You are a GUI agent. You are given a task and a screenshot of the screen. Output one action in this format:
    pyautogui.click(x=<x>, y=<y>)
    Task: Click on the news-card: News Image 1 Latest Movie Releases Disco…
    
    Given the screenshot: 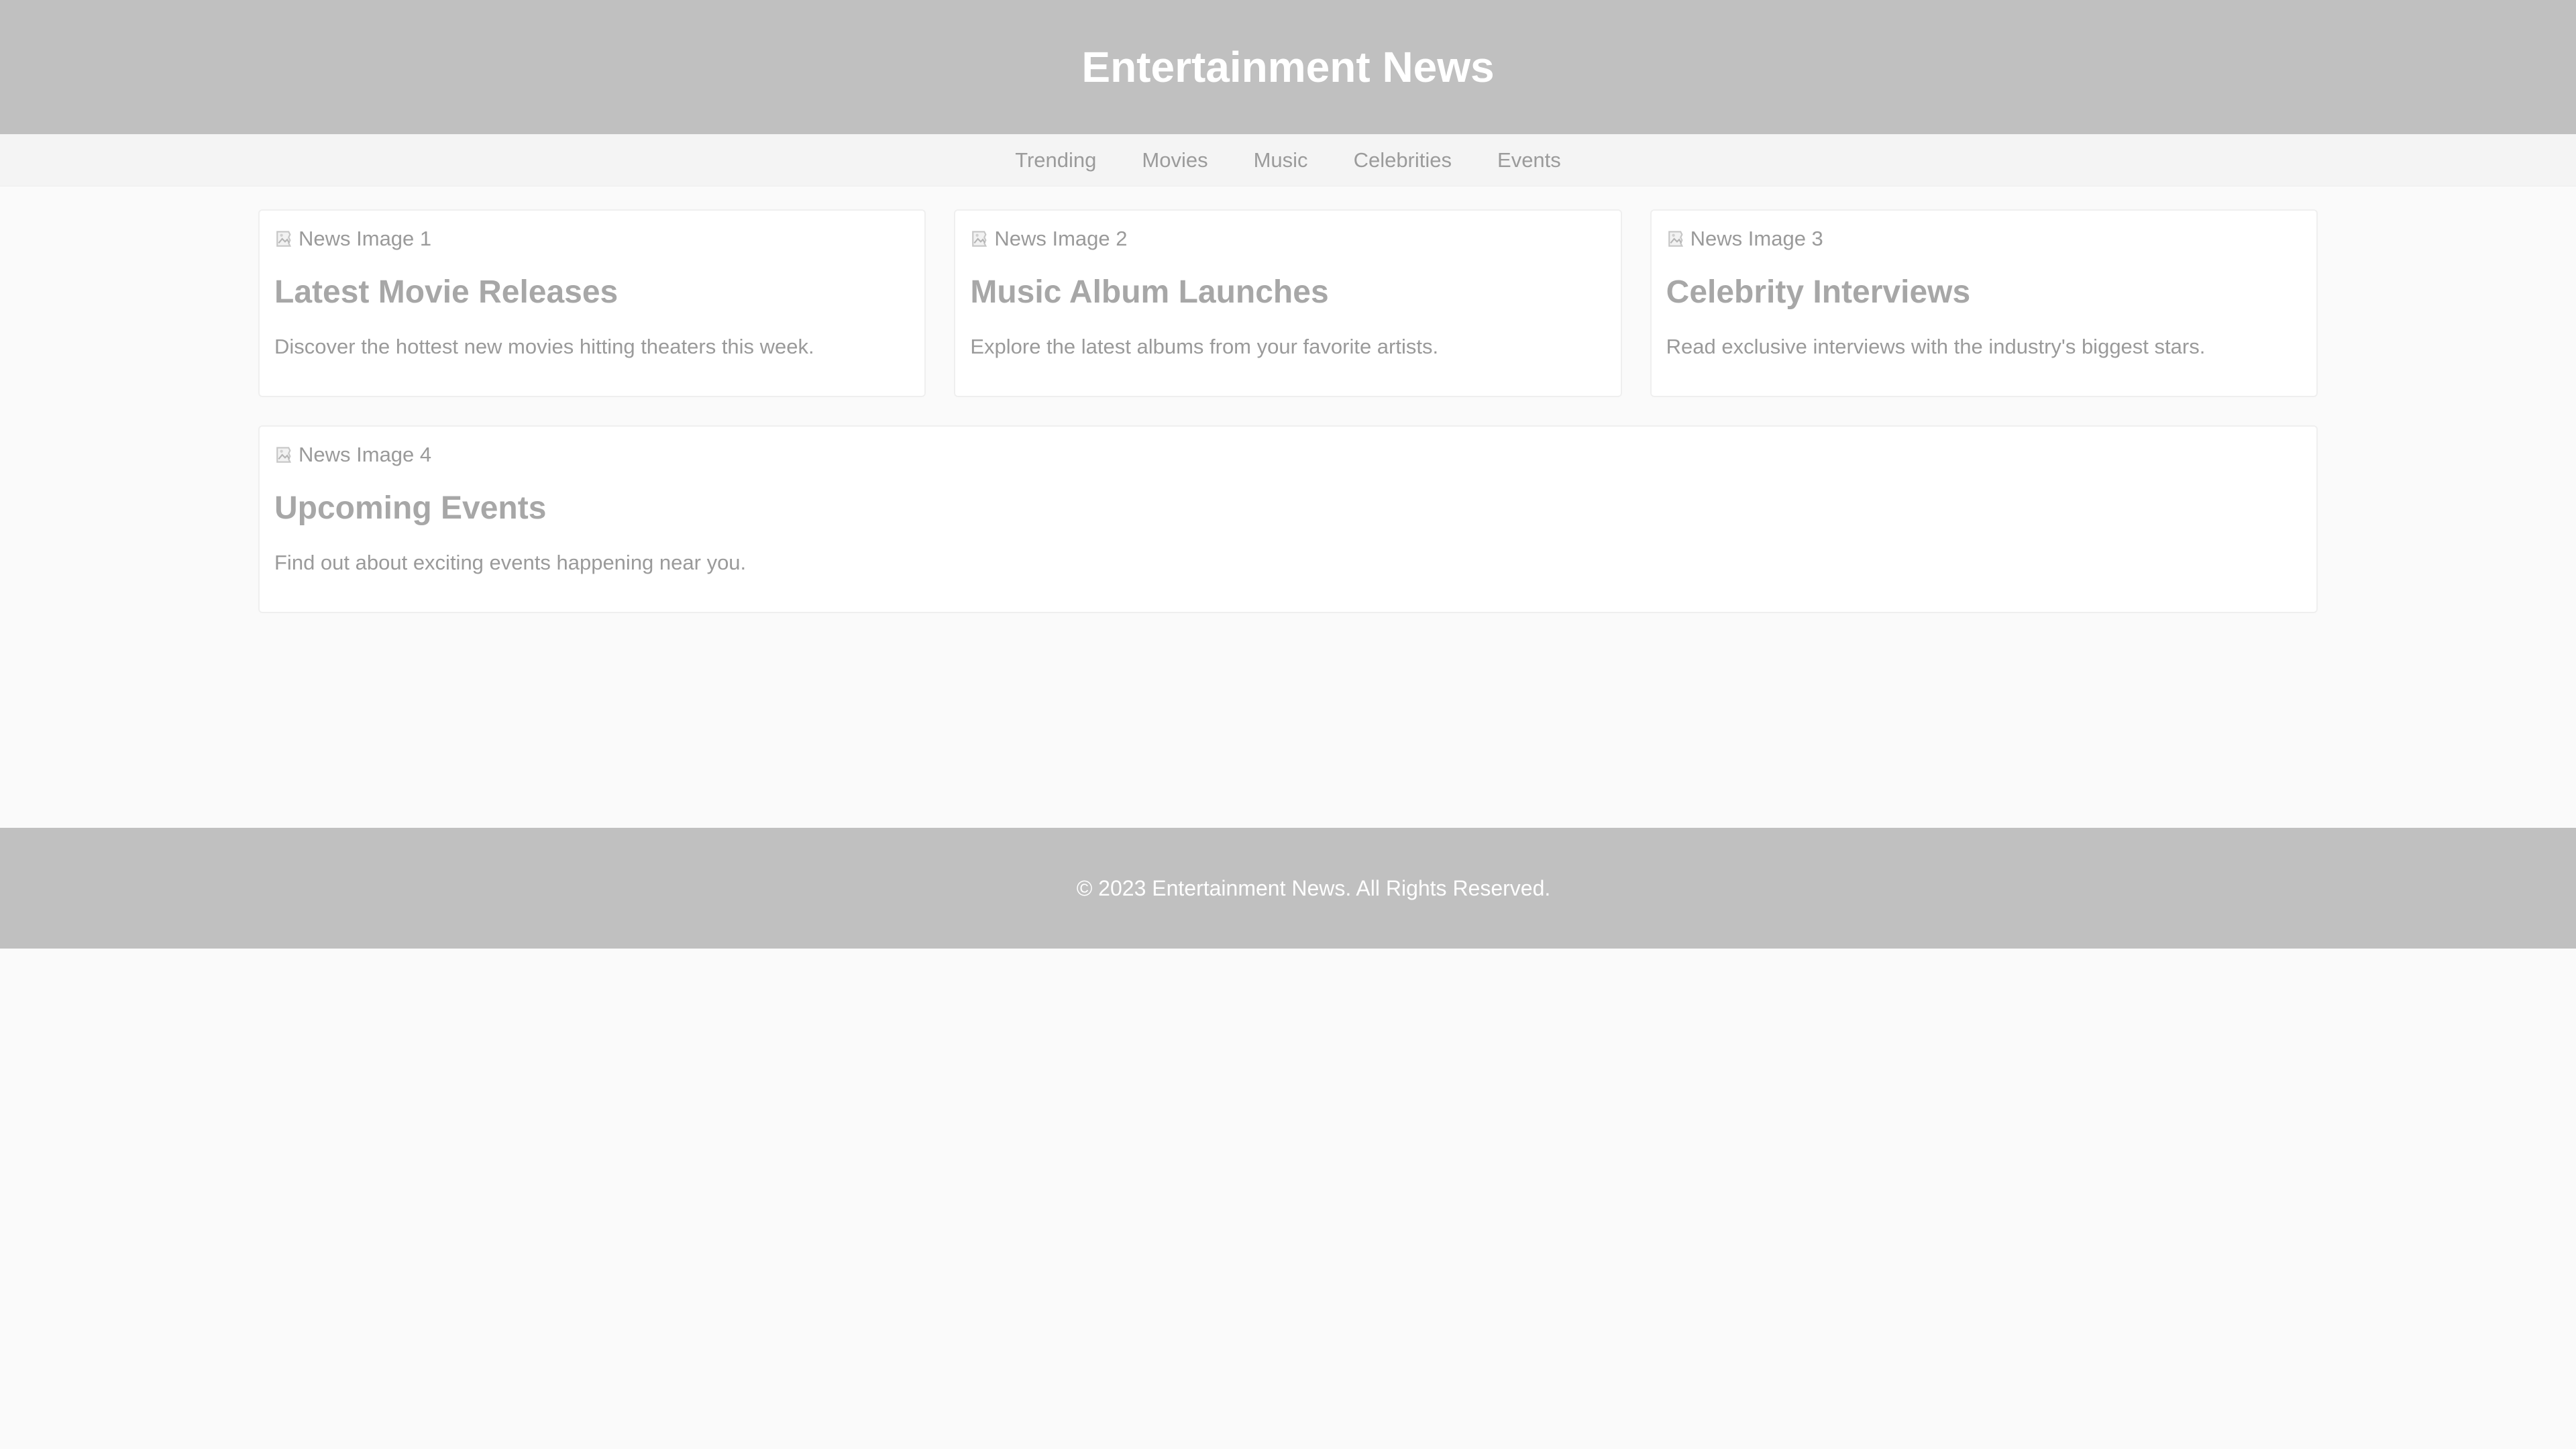 What is the action you would take?
    pyautogui.click(x=592, y=303)
    